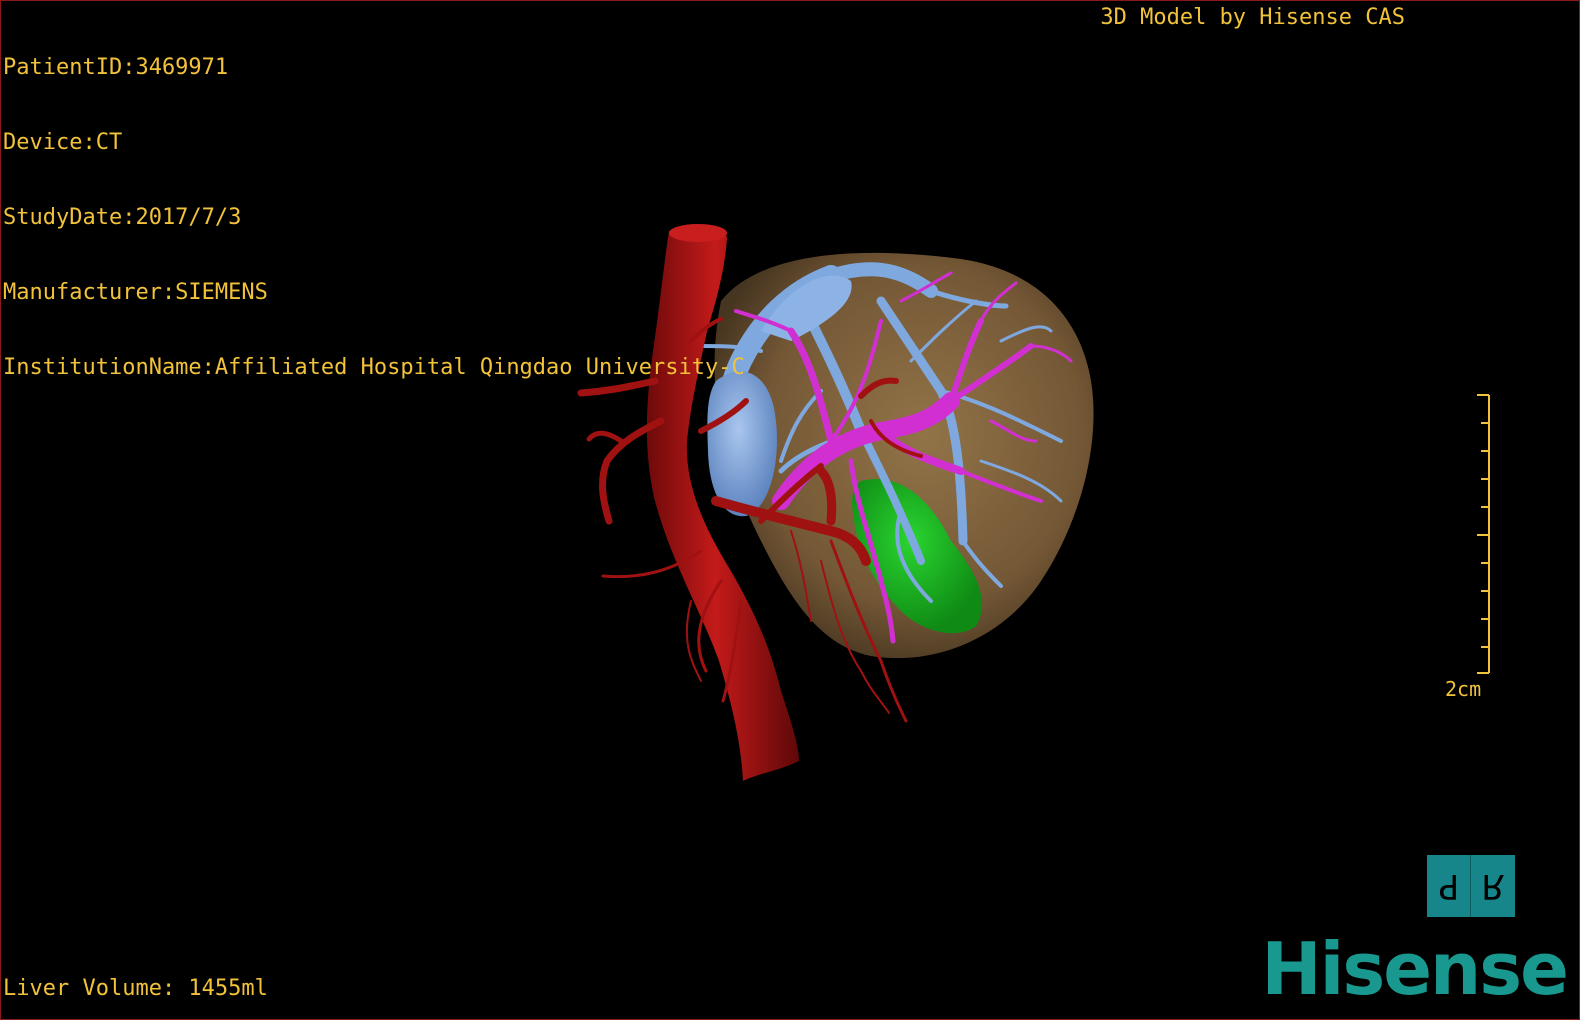 The height and width of the screenshot is (1020, 1580). What do you see at coordinates (1463, 689) in the screenshot?
I see `scale-label: 2cm` at bounding box center [1463, 689].